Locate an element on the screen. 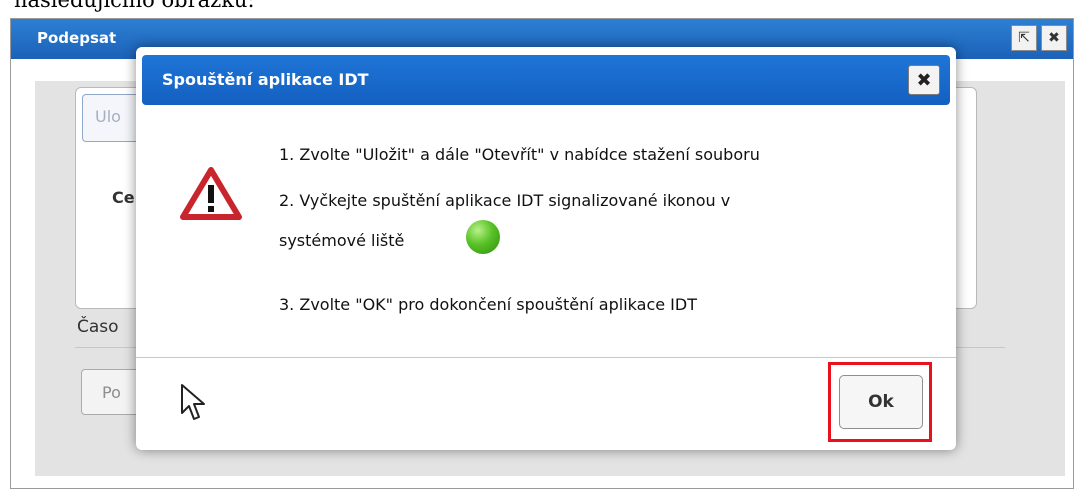 The height and width of the screenshot is (489, 1074). dialog-close-button: ✖ is located at coordinates (924, 80).